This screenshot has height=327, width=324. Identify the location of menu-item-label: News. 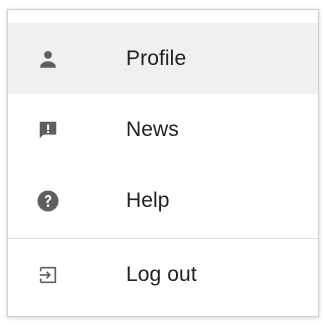
(152, 129).